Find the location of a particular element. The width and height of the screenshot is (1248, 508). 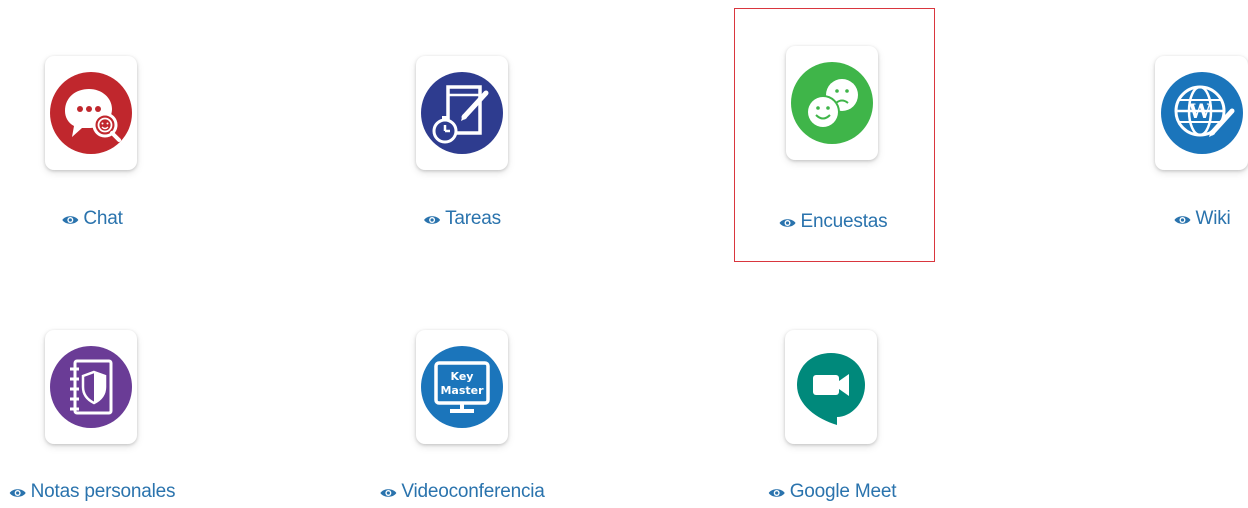

tool-surveys-tile is located at coordinates (832, 103).